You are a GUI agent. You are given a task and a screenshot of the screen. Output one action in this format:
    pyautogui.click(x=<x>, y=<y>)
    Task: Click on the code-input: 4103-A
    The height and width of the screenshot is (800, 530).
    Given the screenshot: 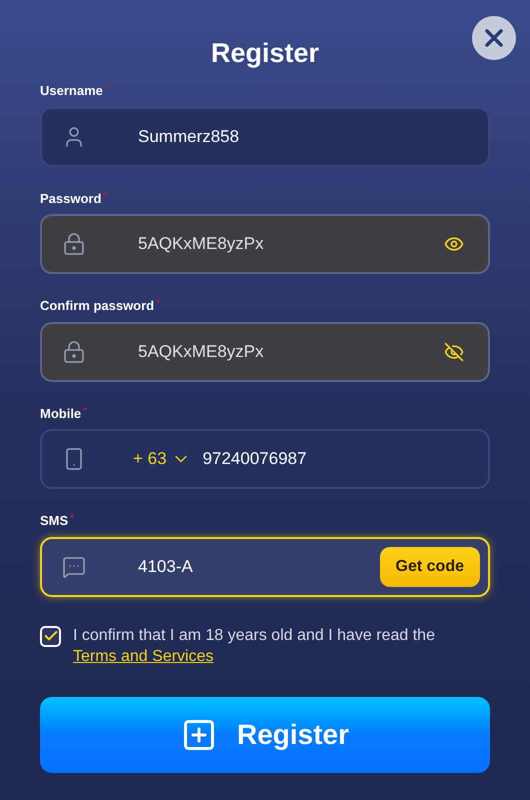 What is the action you would take?
    pyautogui.click(x=259, y=567)
    